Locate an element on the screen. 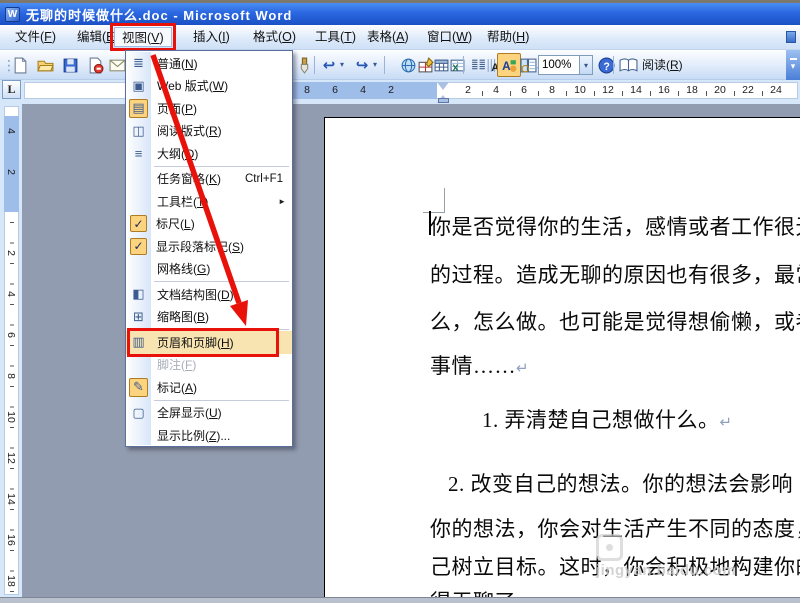 Image resolution: width=800 pixels, height=603 pixels. checkmark-icon: ✓ is located at coordinates (138, 224).